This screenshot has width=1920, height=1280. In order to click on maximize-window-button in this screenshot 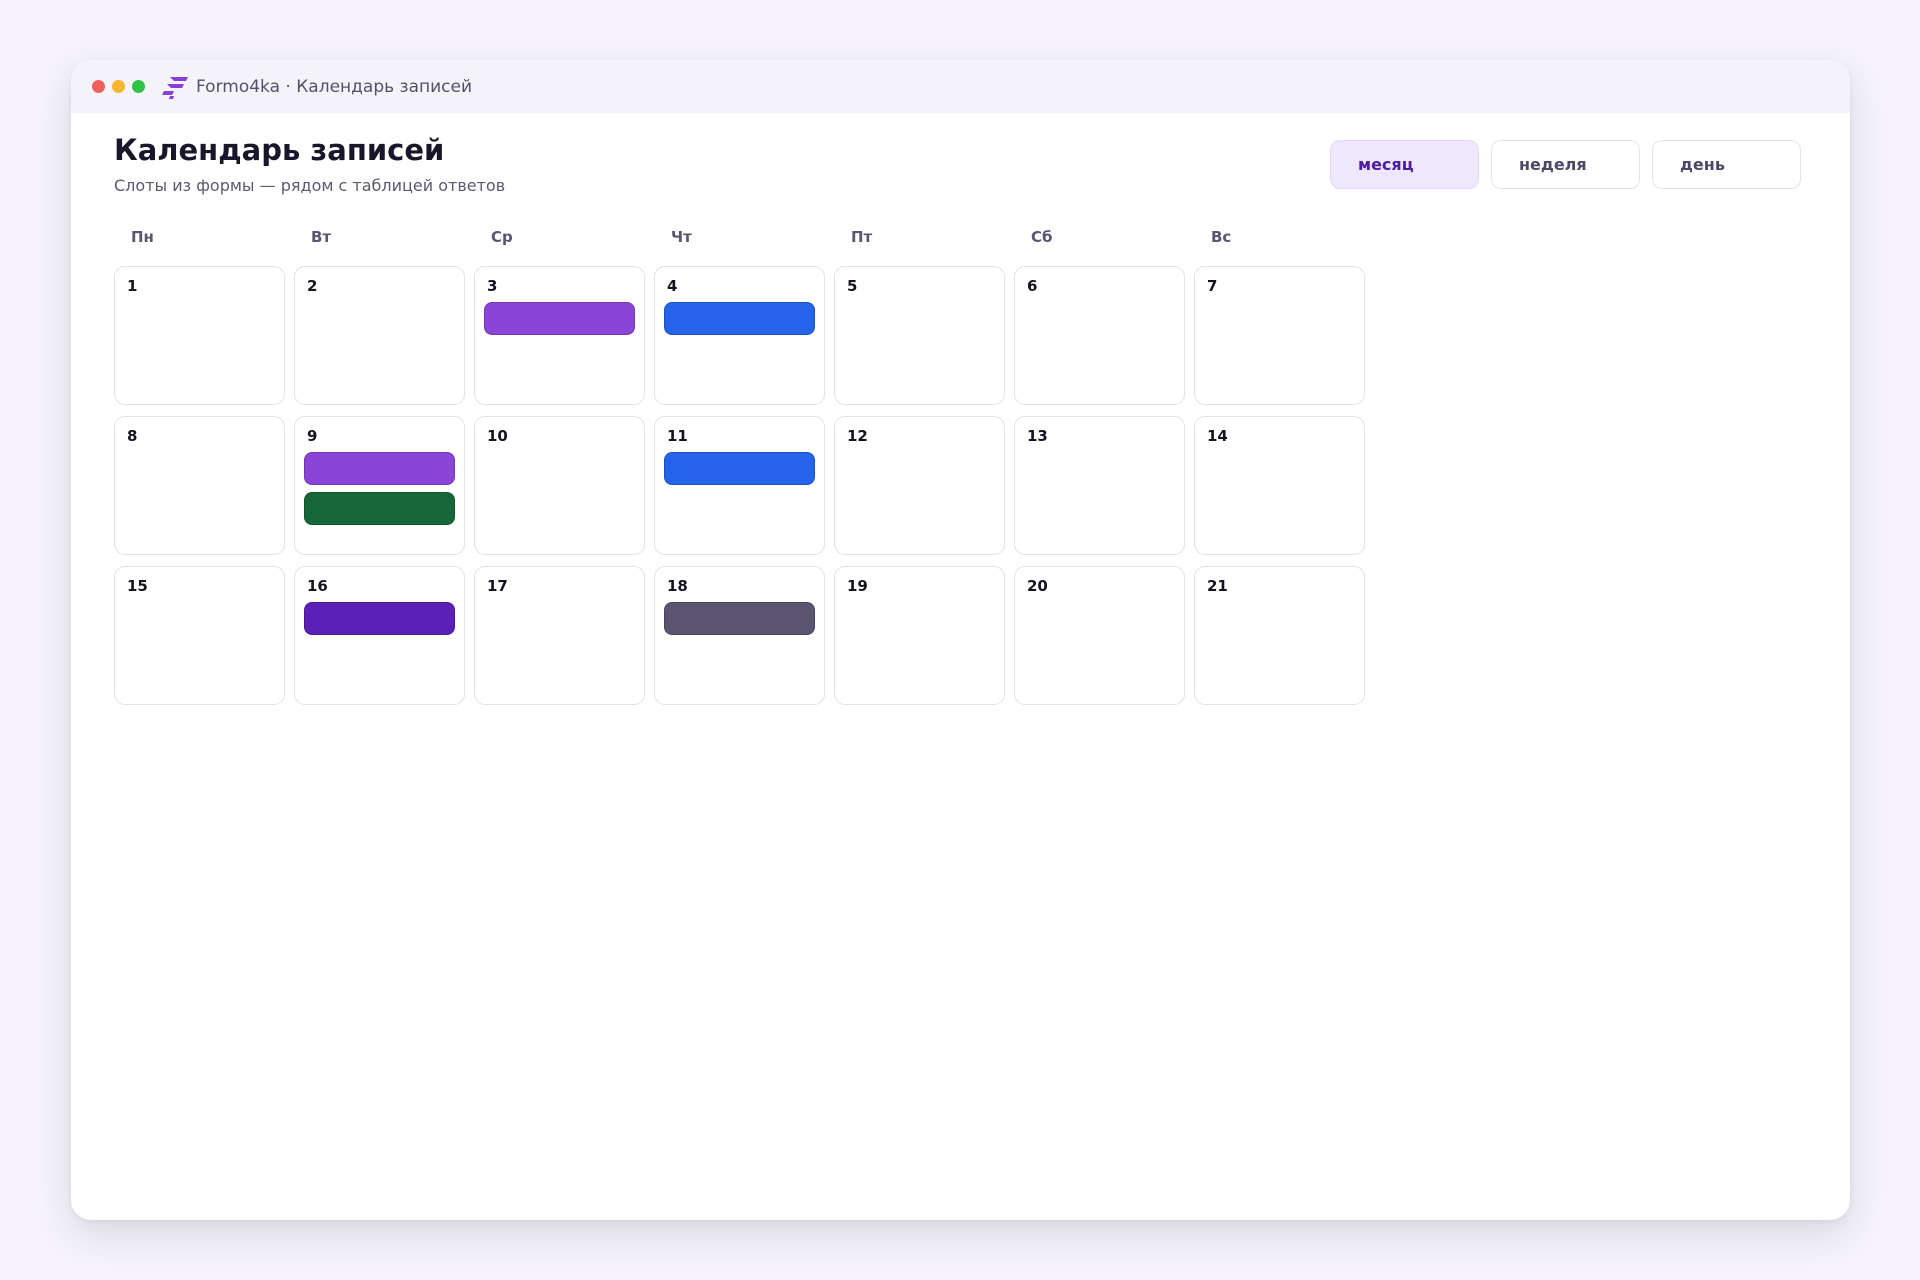, I will do `click(138, 86)`.